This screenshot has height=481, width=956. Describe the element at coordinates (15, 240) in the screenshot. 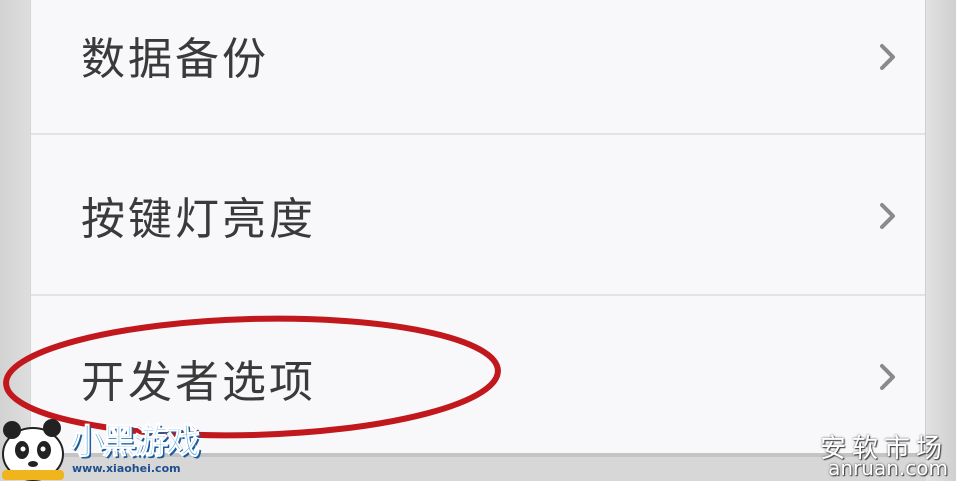

I see `left-edge-background` at that location.